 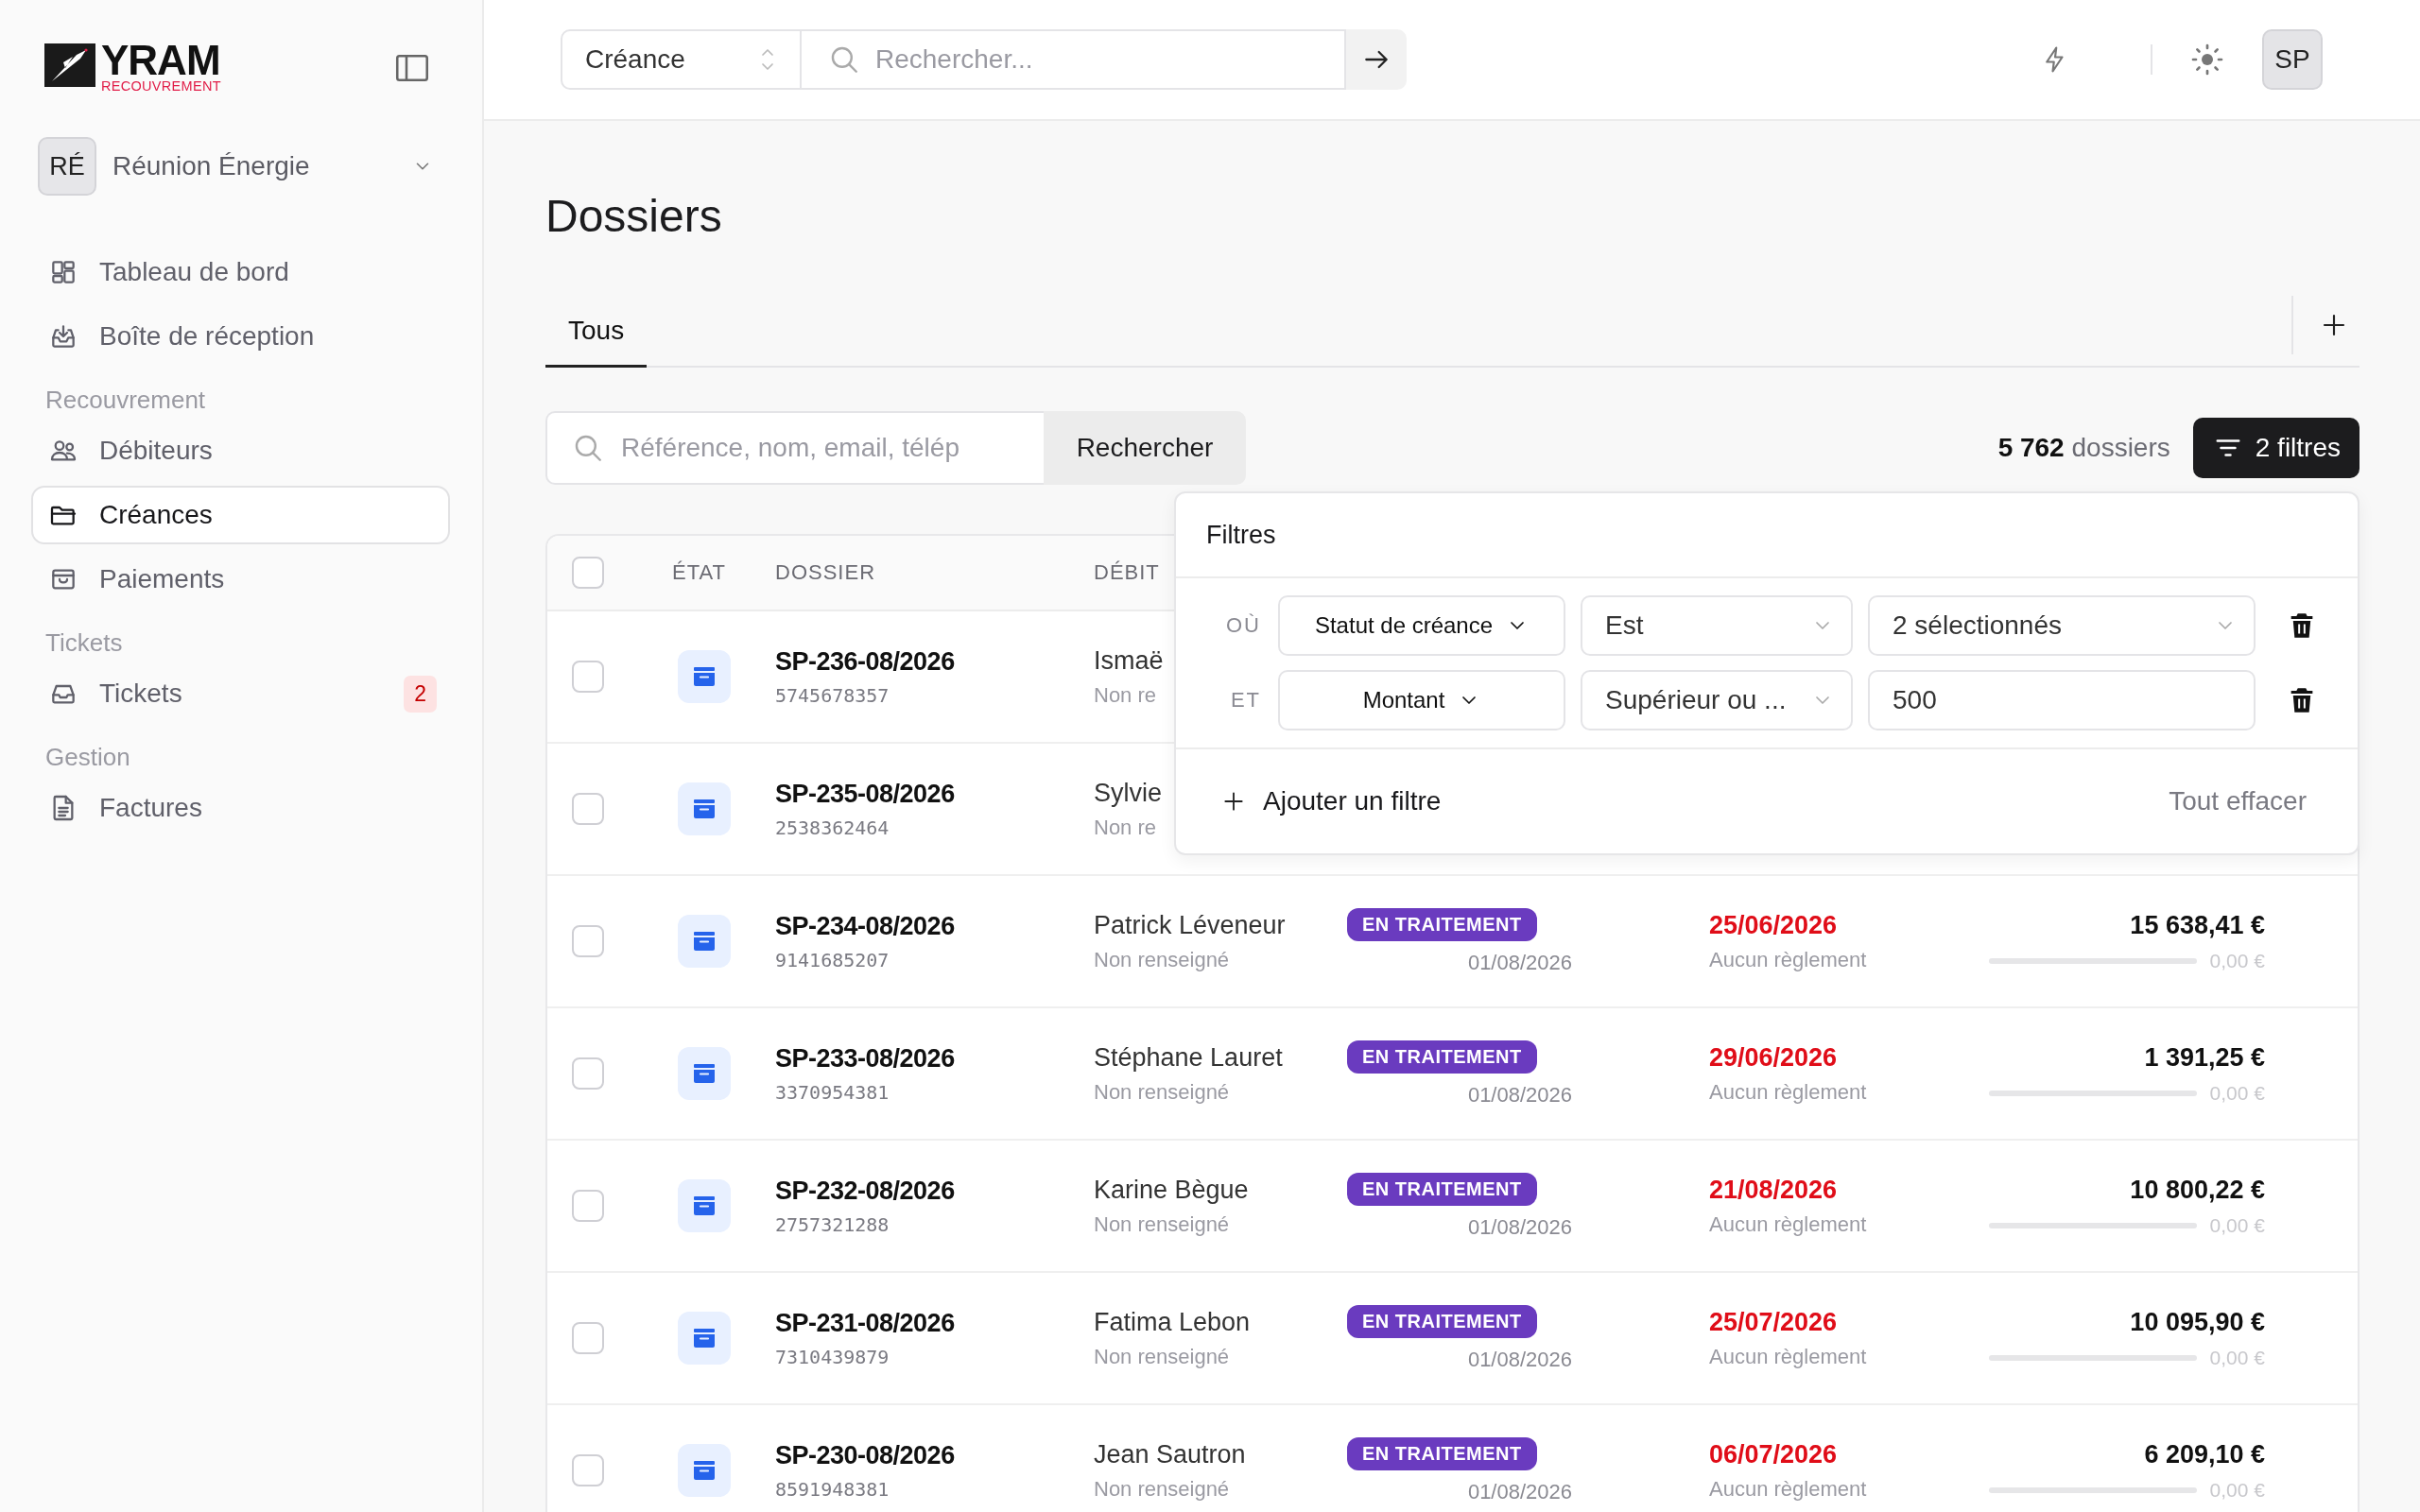 I want to click on value-select: 2 sélectionnés, so click(x=2062, y=625).